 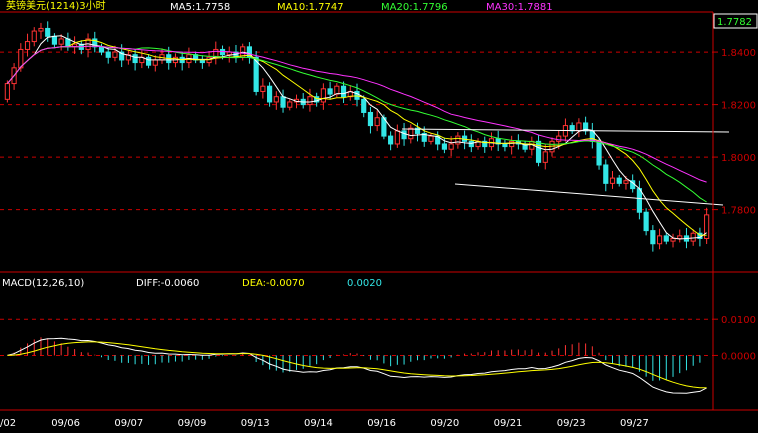 I want to click on ma5-value: MA5:1.7758, so click(x=200, y=7).